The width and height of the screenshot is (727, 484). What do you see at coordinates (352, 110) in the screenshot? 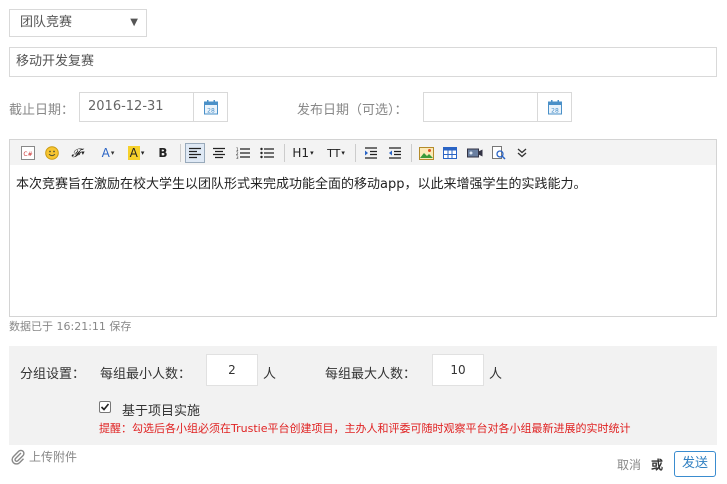
I see `publish-label: 发布日期（可选）：` at bounding box center [352, 110].